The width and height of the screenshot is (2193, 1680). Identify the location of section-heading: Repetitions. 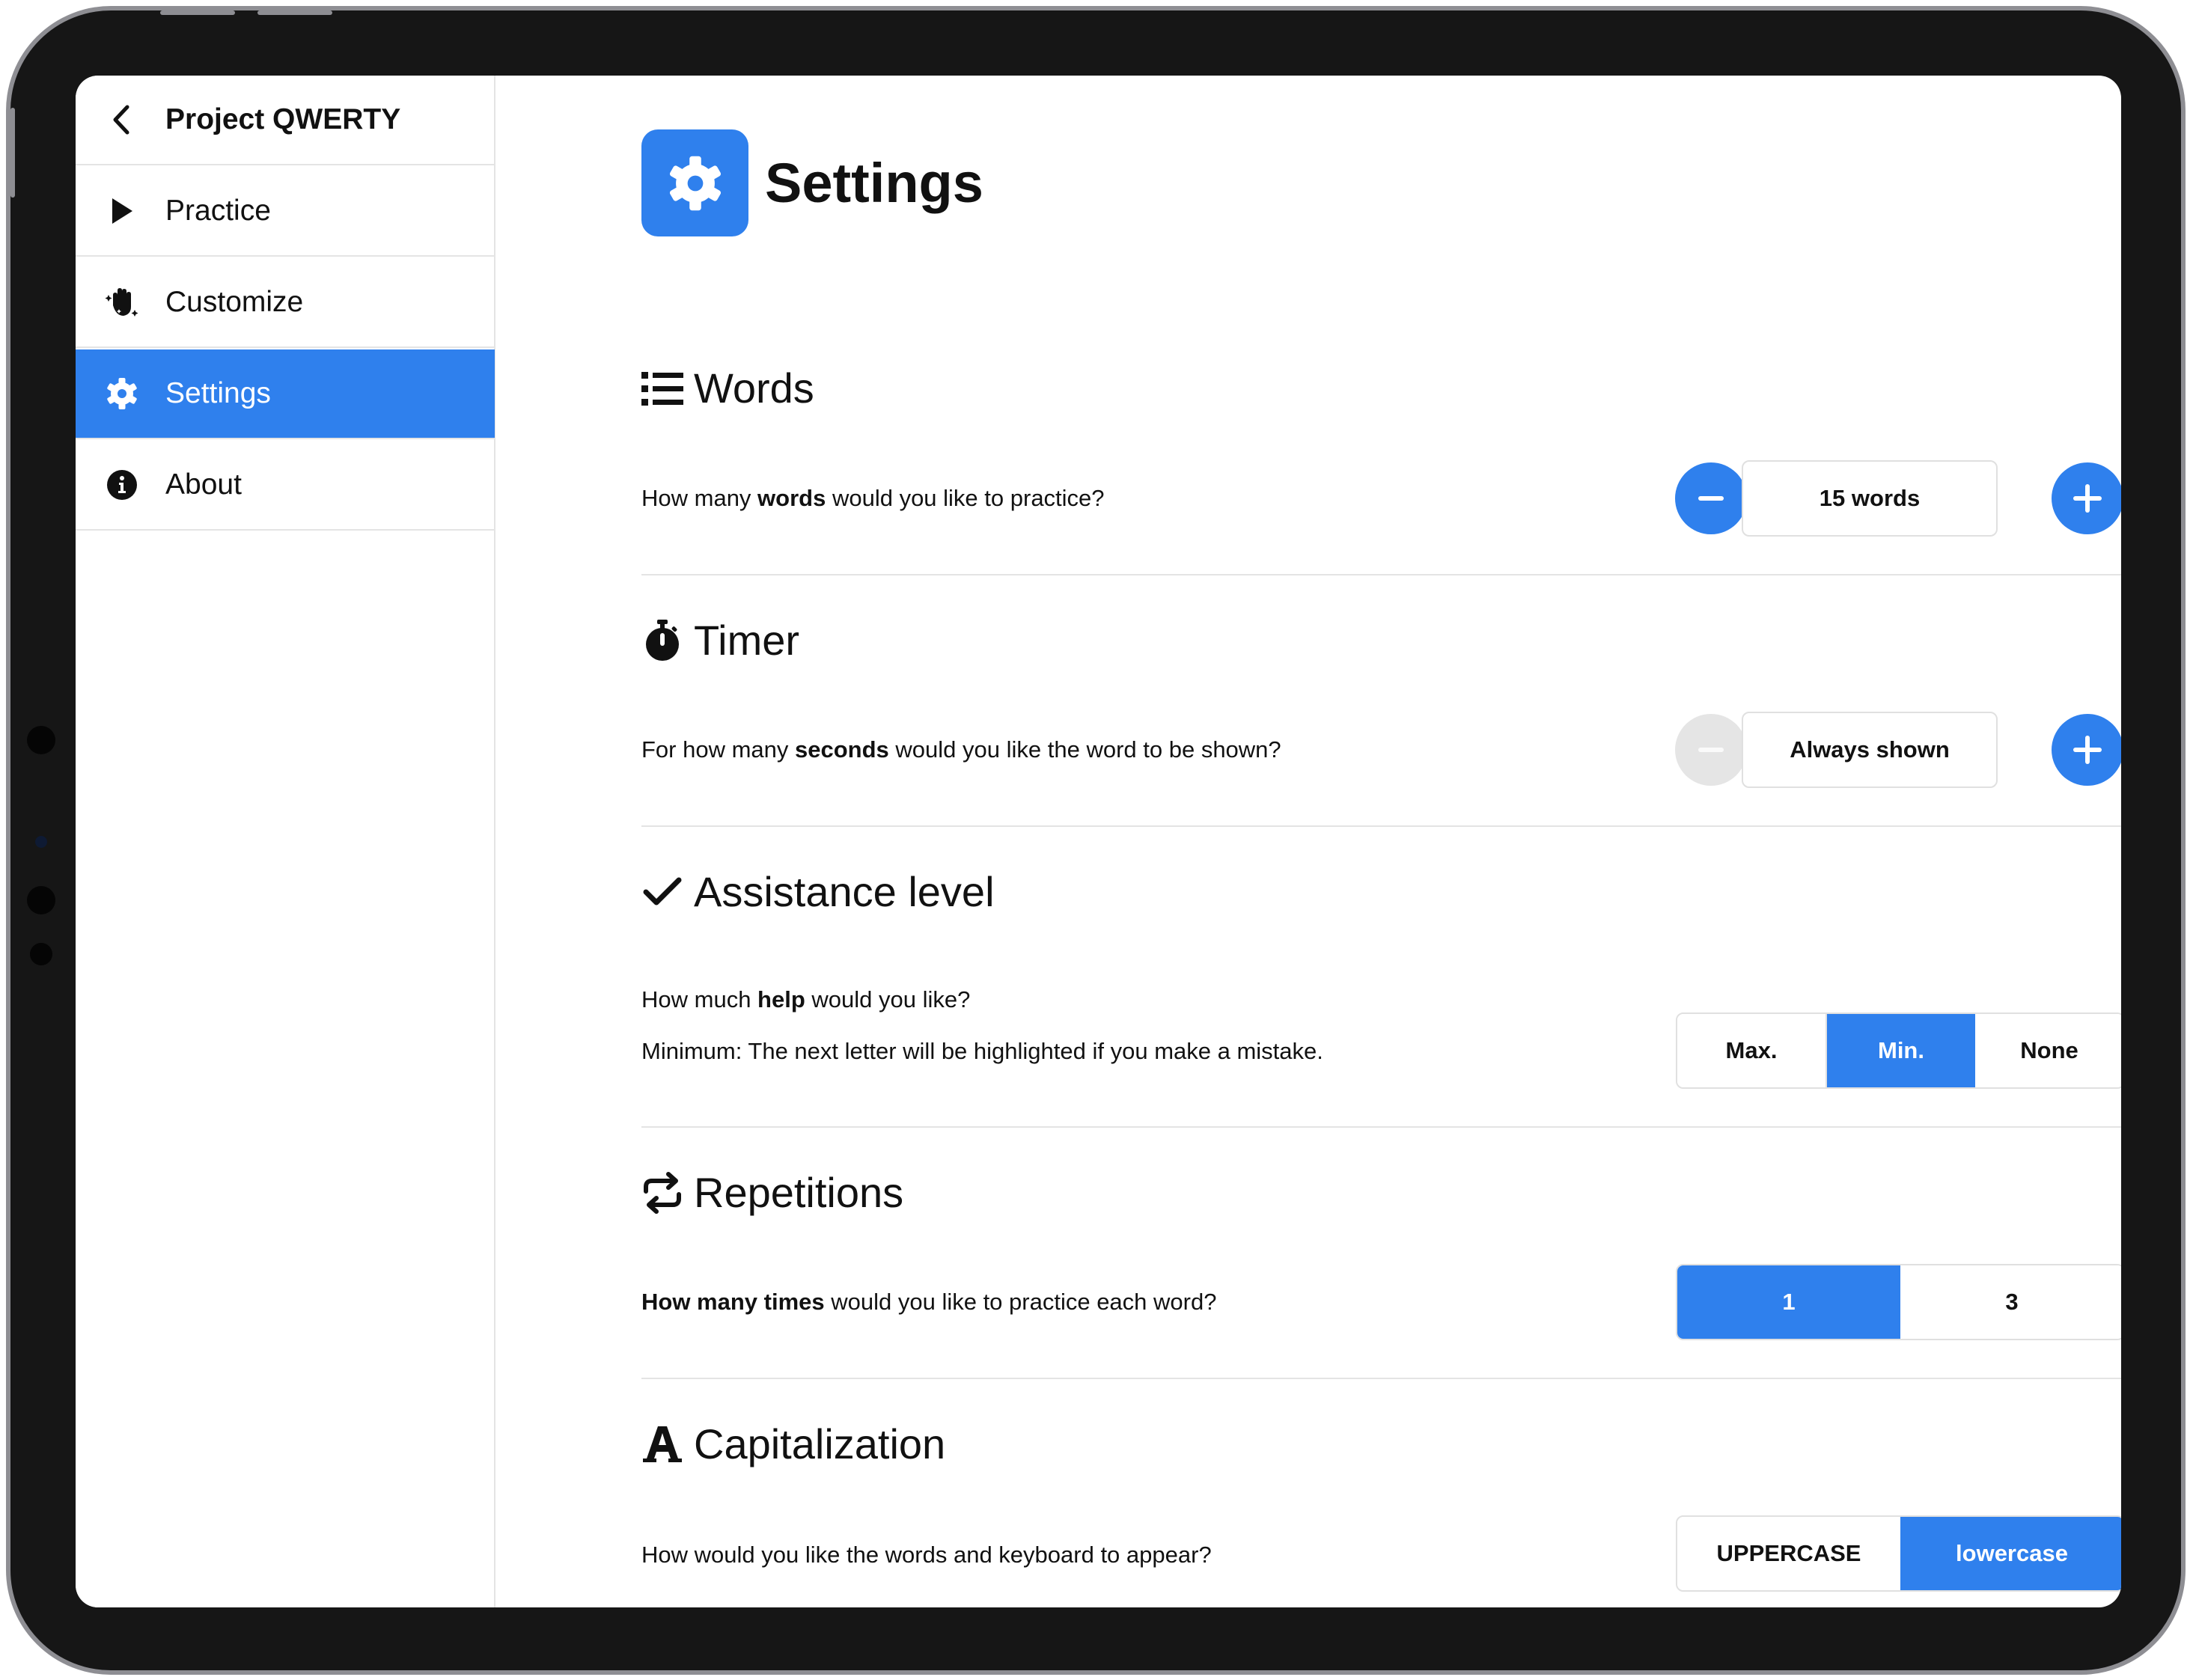
(772, 1192).